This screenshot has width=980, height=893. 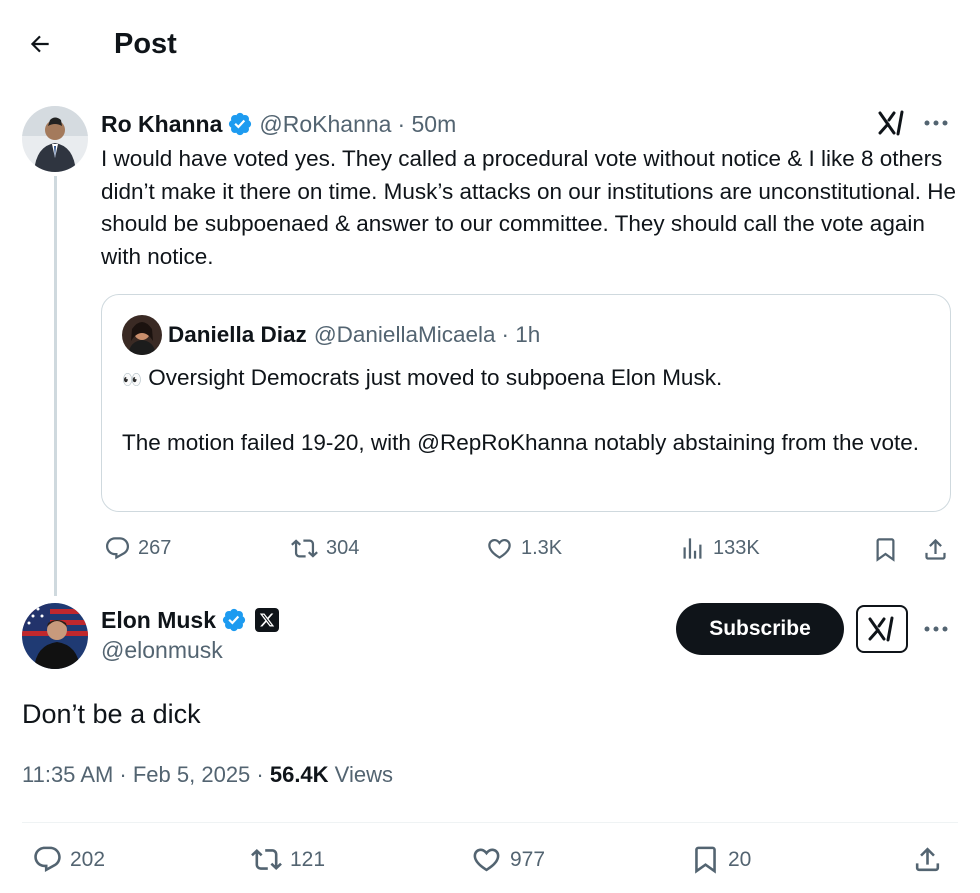 What do you see at coordinates (507, 859) in the screenshot?
I see `like-button: 977` at bounding box center [507, 859].